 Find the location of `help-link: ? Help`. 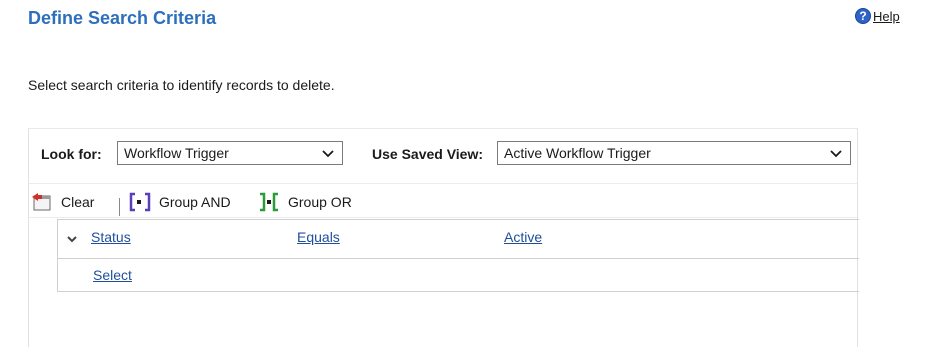

help-link: ? Help is located at coordinates (877, 16).